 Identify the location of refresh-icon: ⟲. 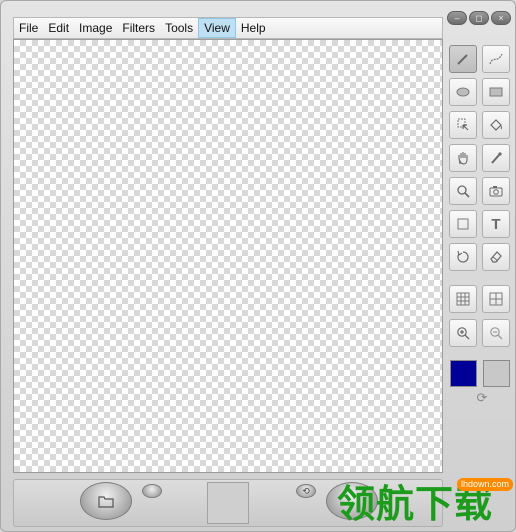
(306, 490).